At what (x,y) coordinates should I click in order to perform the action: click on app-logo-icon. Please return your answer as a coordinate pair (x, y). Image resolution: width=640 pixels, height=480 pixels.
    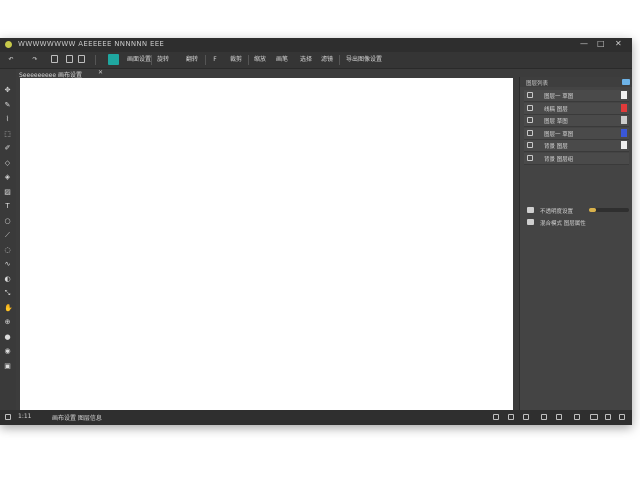
    Looking at the image, I should click on (8, 44).